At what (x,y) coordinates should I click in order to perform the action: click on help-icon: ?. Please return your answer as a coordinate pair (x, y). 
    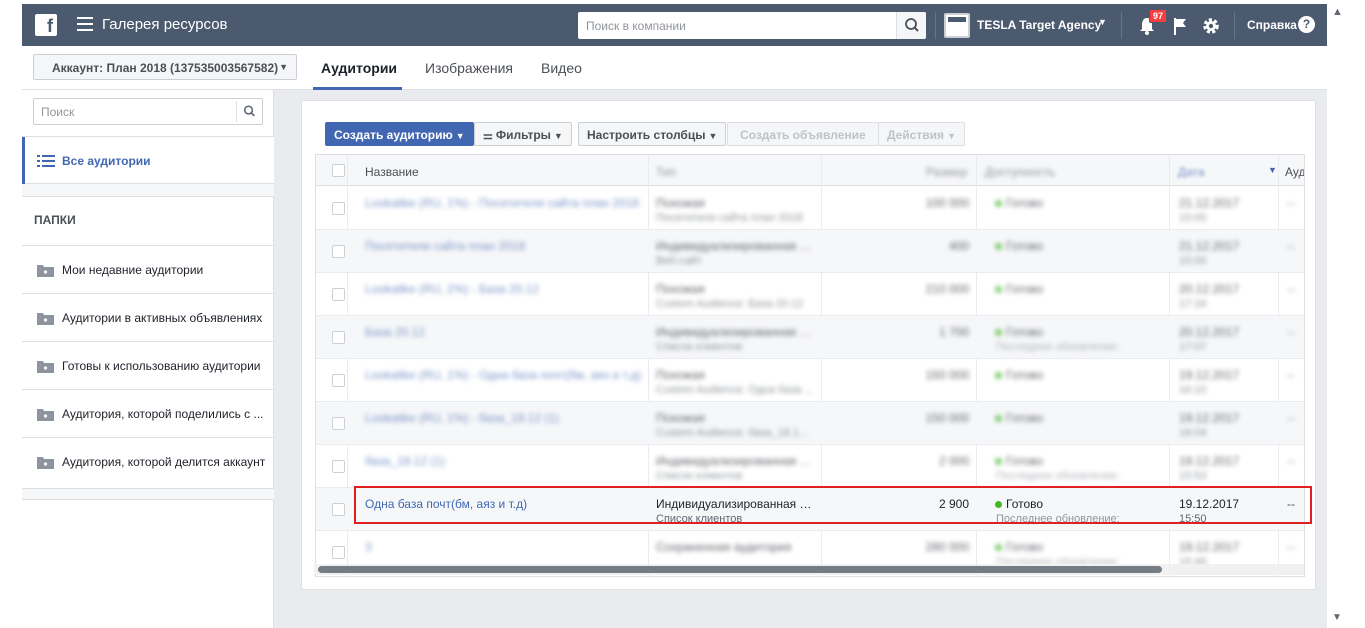
    Looking at the image, I should click on (1306, 24).